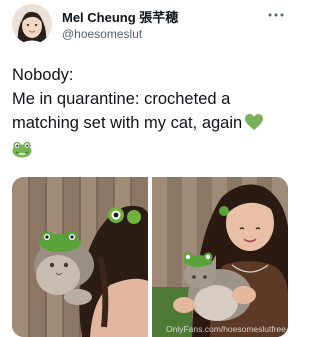  I want to click on display-name: Mel Cheung 張芊穂, so click(120, 18).